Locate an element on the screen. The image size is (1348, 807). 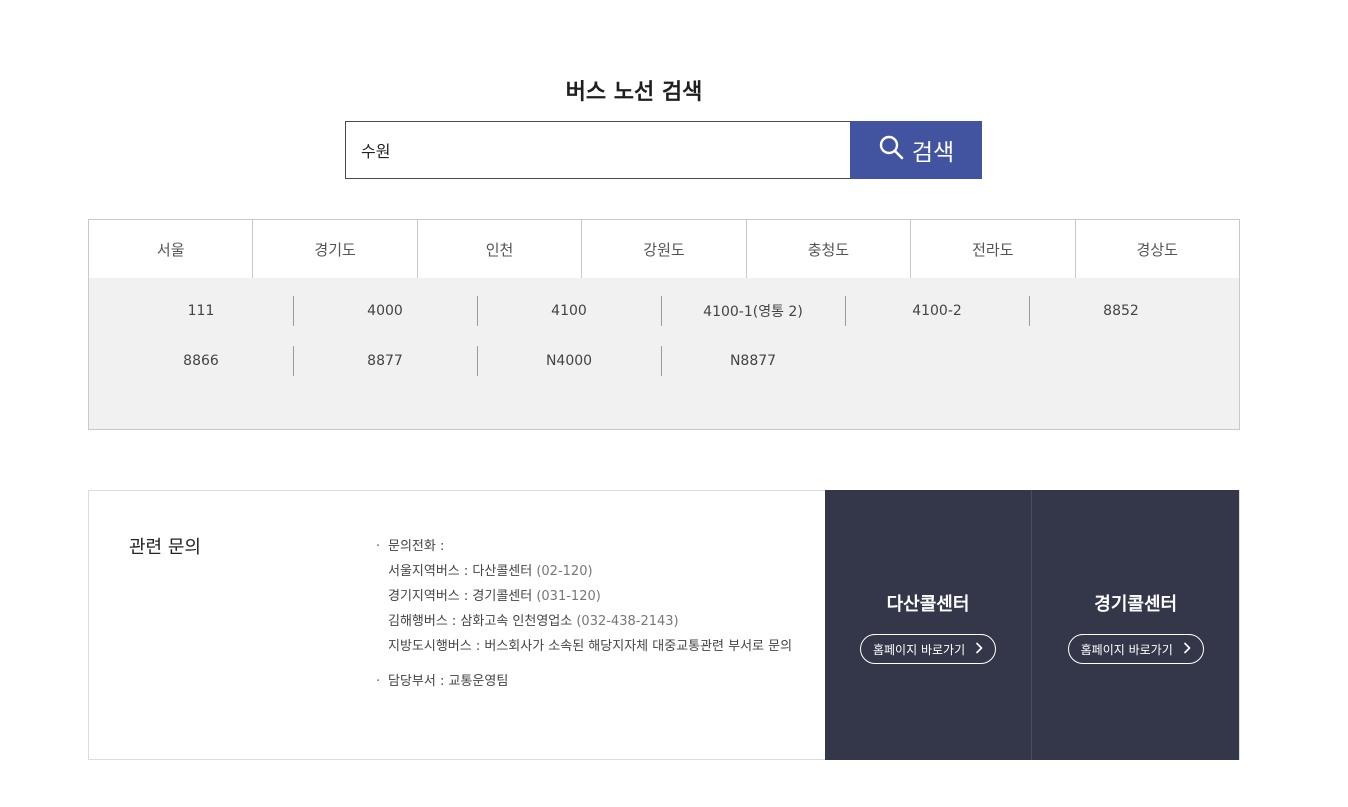
phone-label: 문의전화 : is located at coordinates (586, 546).